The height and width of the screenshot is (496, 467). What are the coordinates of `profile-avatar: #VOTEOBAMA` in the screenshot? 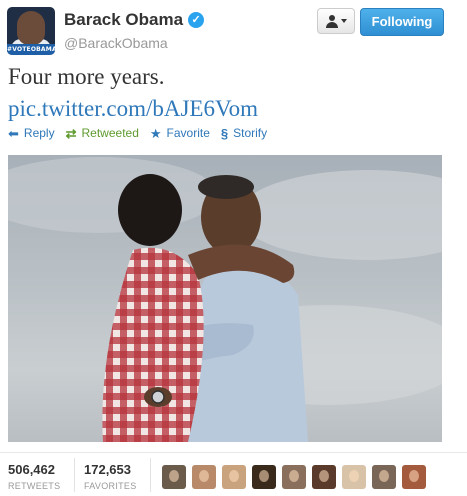 It's located at (31, 31).